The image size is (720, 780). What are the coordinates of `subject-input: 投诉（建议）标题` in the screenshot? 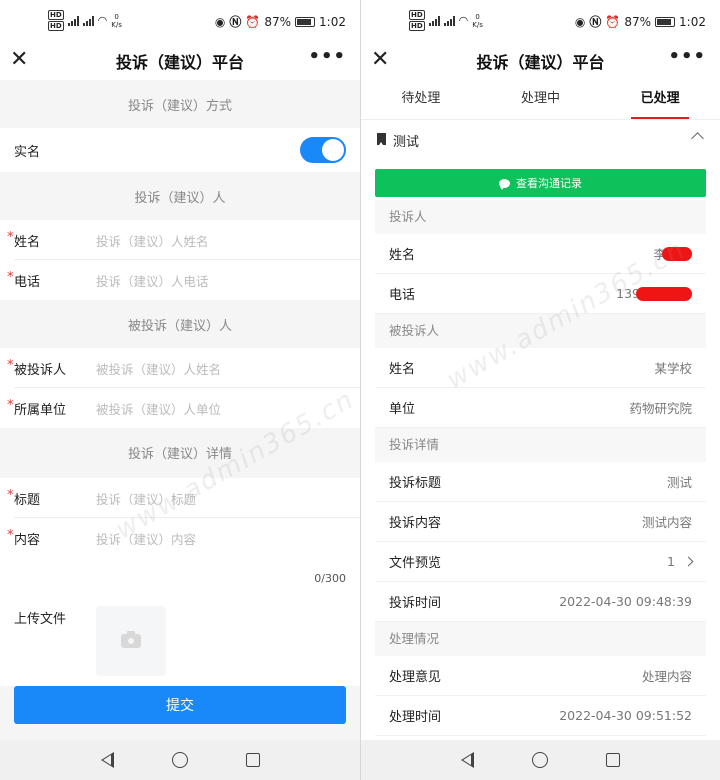 It's located at (146, 498).